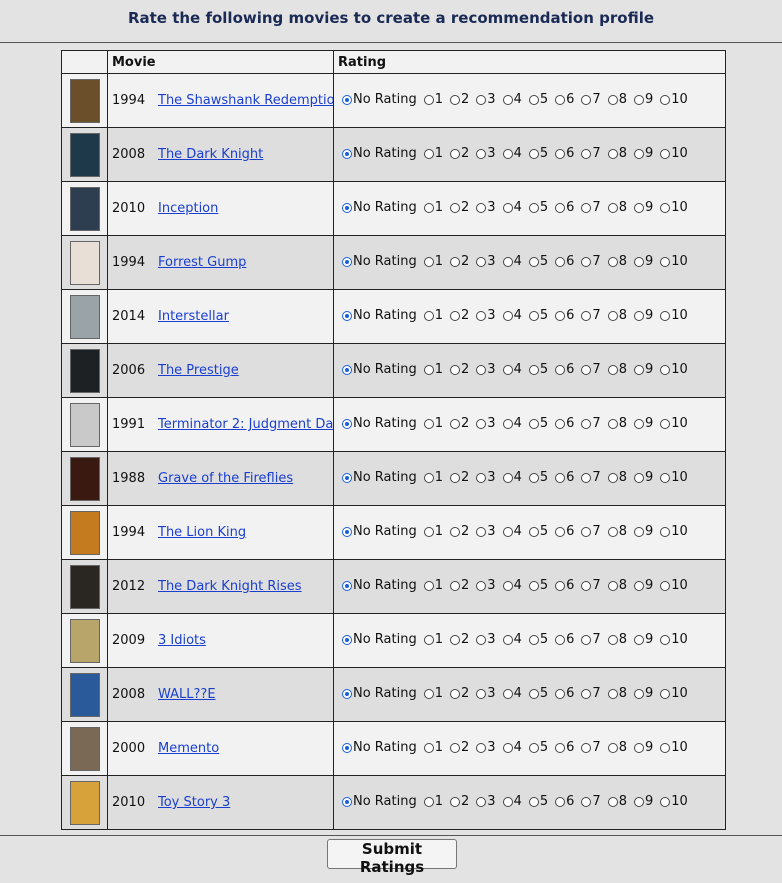  What do you see at coordinates (198, 370) in the screenshot?
I see `movie-title-link: The Prestige` at bounding box center [198, 370].